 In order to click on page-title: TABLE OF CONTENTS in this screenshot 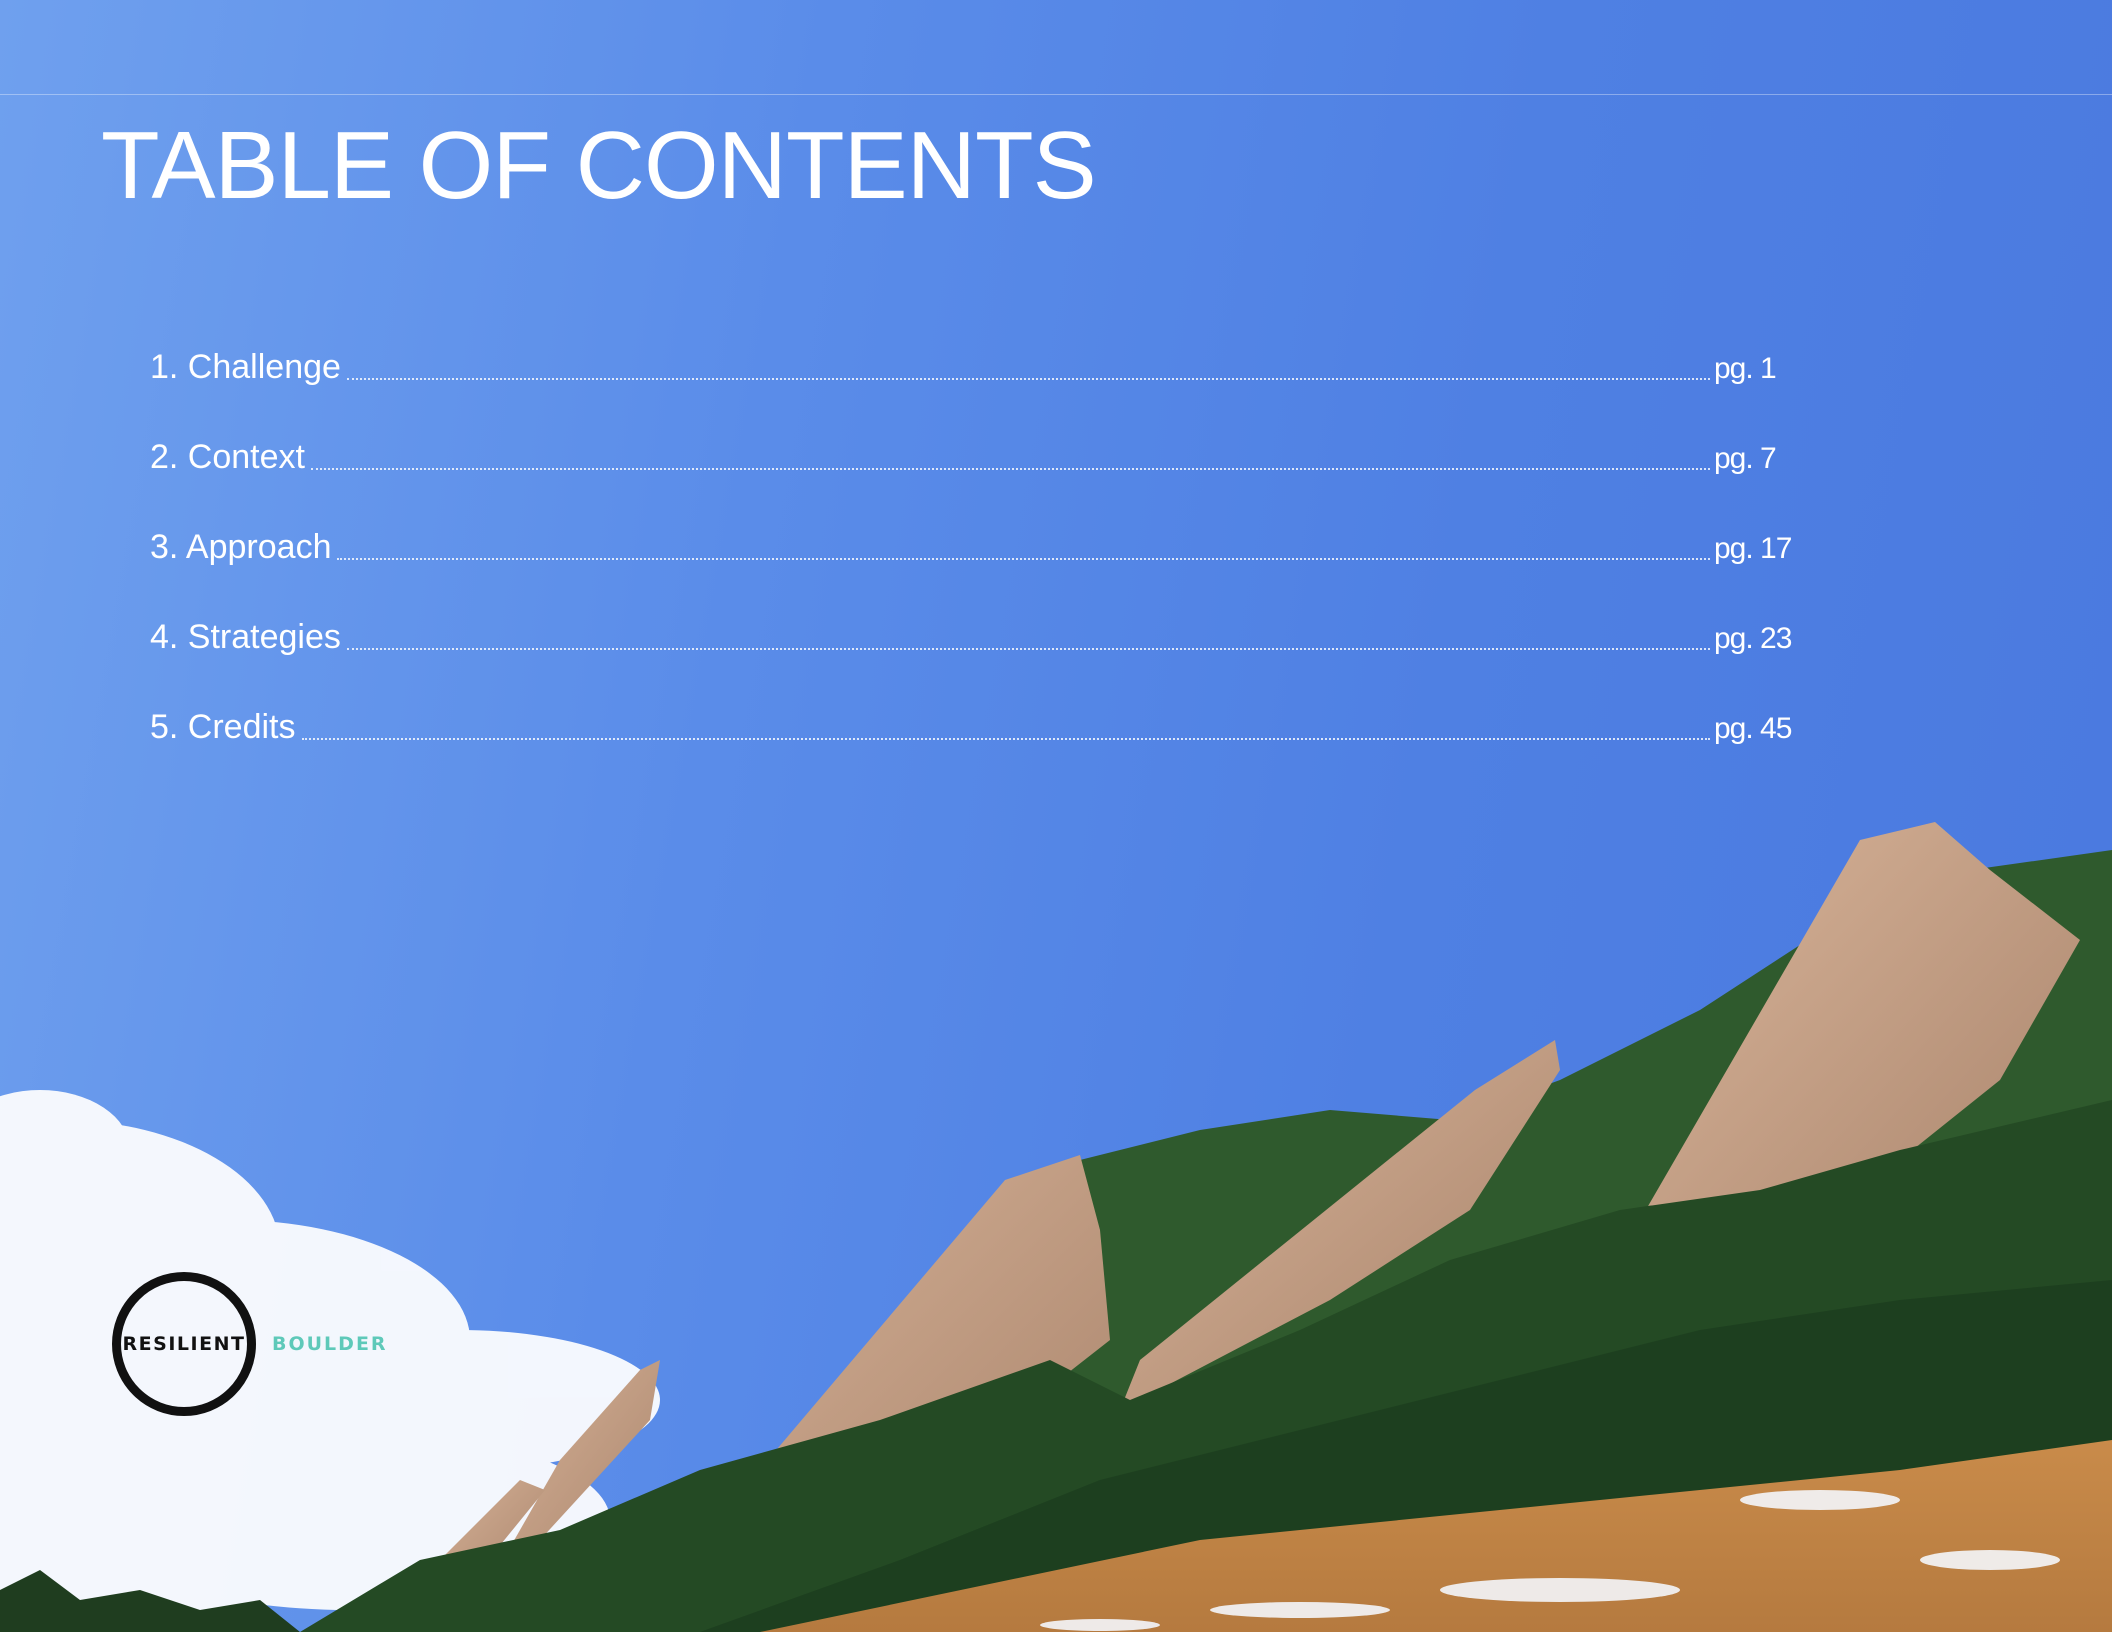, I will do `click(599, 165)`.